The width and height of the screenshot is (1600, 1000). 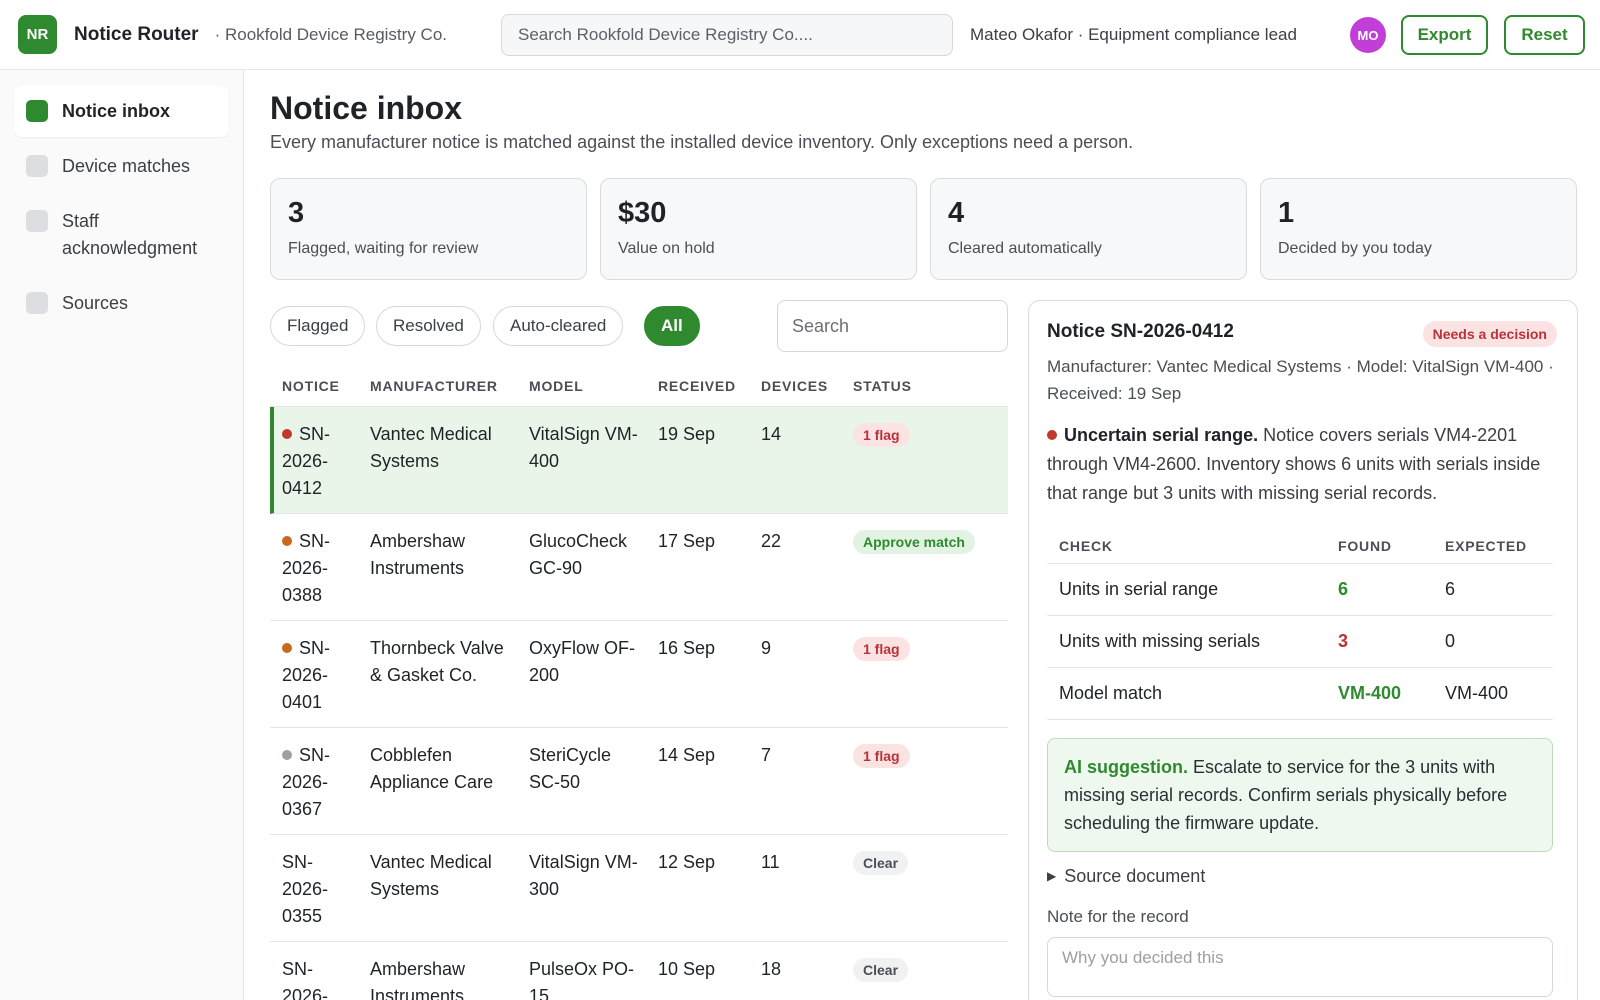 What do you see at coordinates (428, 229) in the screenshot?
I see `stat-card-flagged: 3 Flagged, waiting for review` at bounding box center [428, 229].